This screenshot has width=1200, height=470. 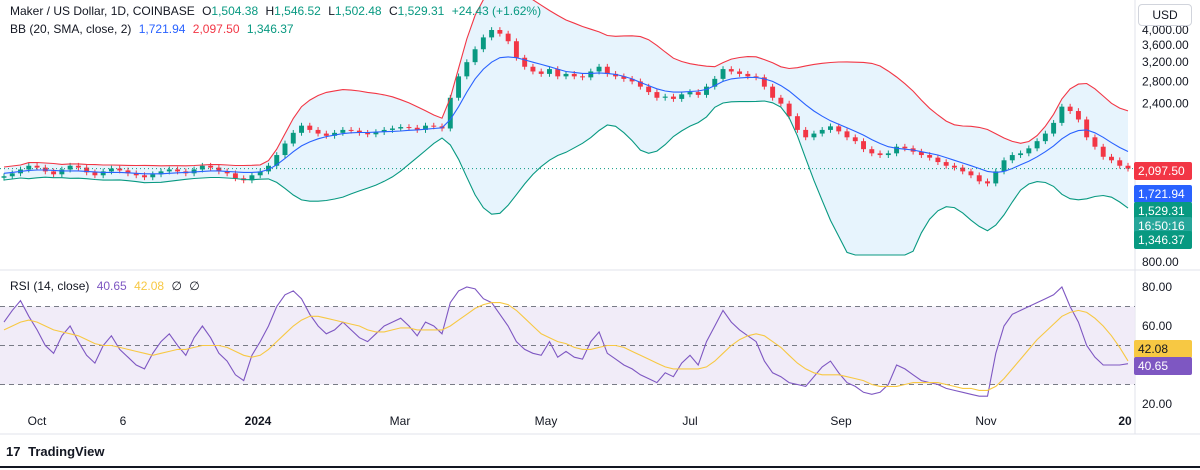 What do you see at coordinates (1157, 326) in the screenshot?
I see `rsi-tick-label: 60.00` at bounding box center [1157, 326].